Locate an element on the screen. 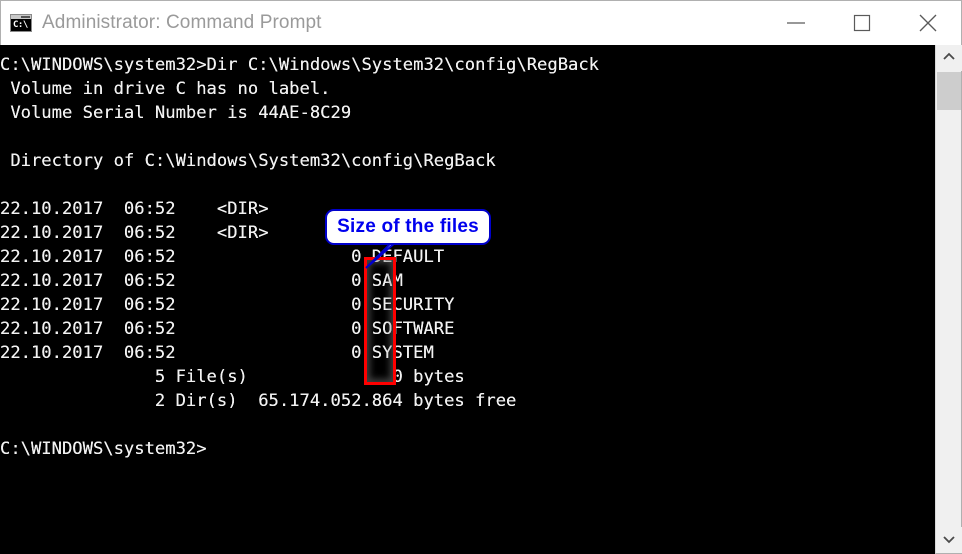  maximize-button is located at coordinates (862, 23).